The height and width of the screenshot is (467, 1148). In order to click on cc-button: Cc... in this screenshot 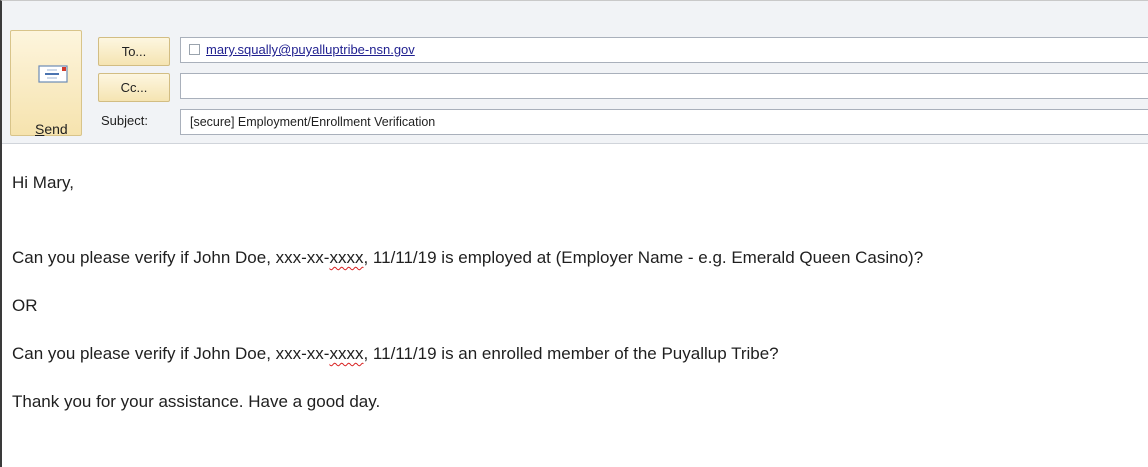, I will do `click(134, 87)`.